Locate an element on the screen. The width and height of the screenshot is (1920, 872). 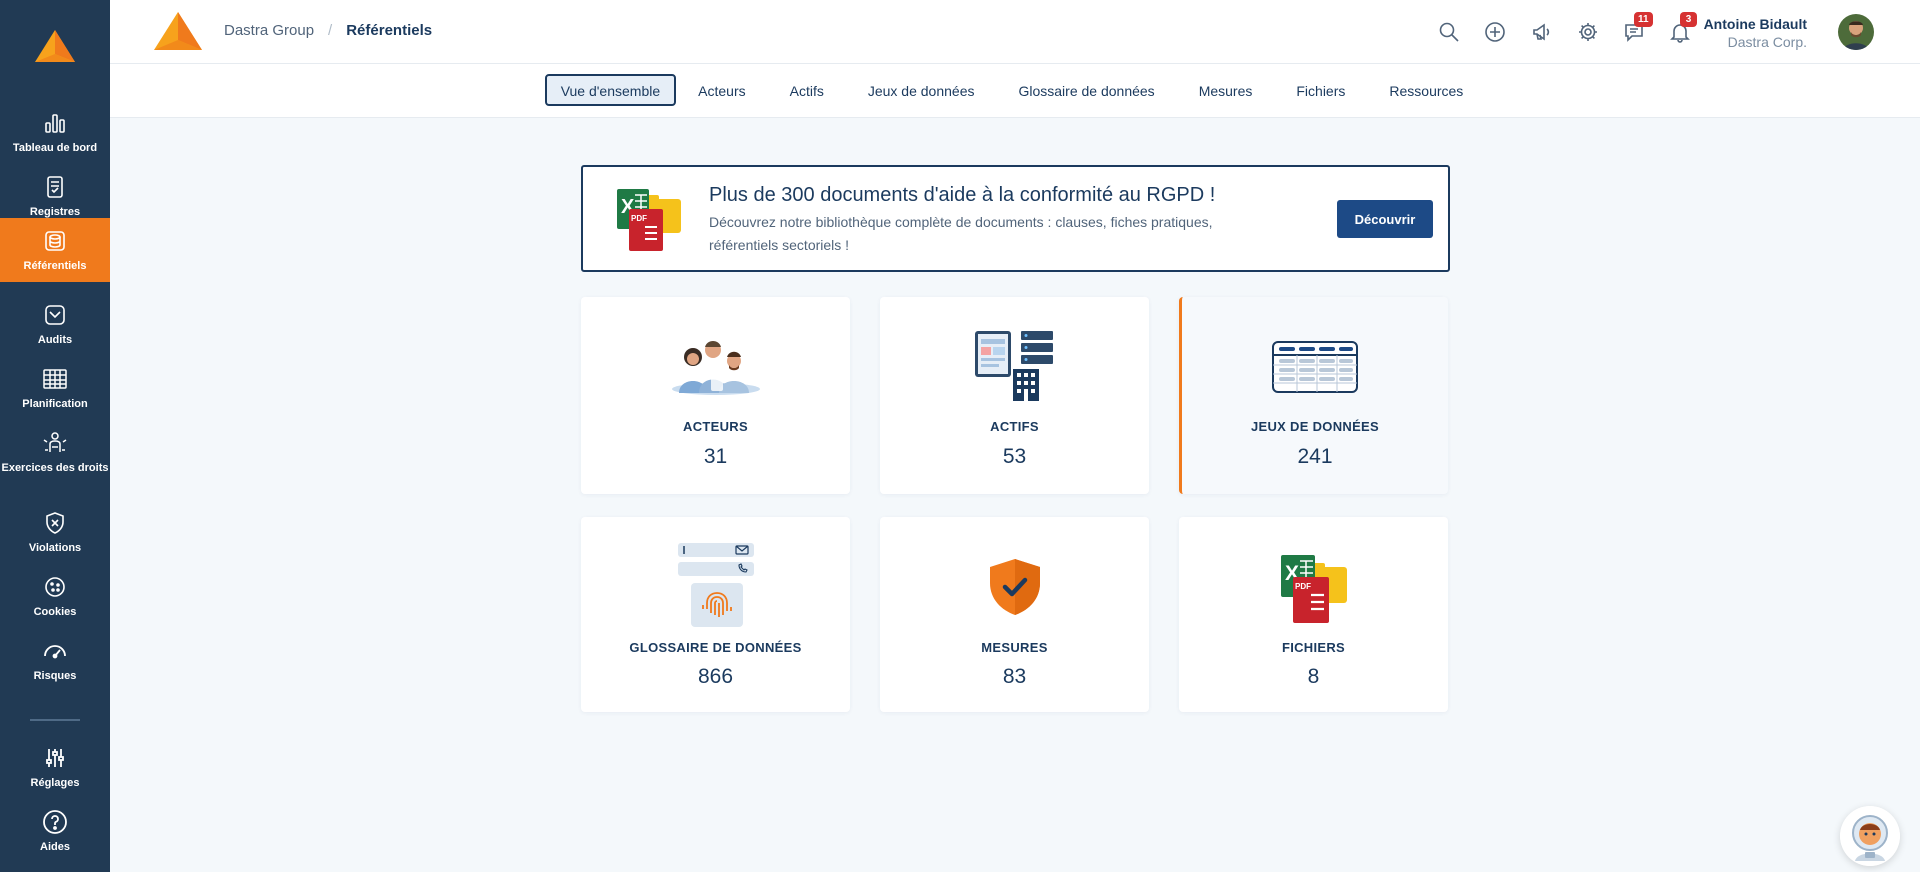
tab-acteurs: Acteurs is located at coordinates (721, 90).